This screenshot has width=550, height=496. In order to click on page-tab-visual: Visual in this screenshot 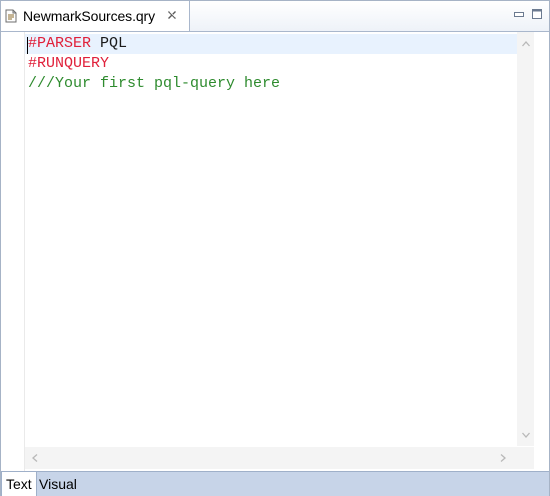, I will do `click(58, 484)`.